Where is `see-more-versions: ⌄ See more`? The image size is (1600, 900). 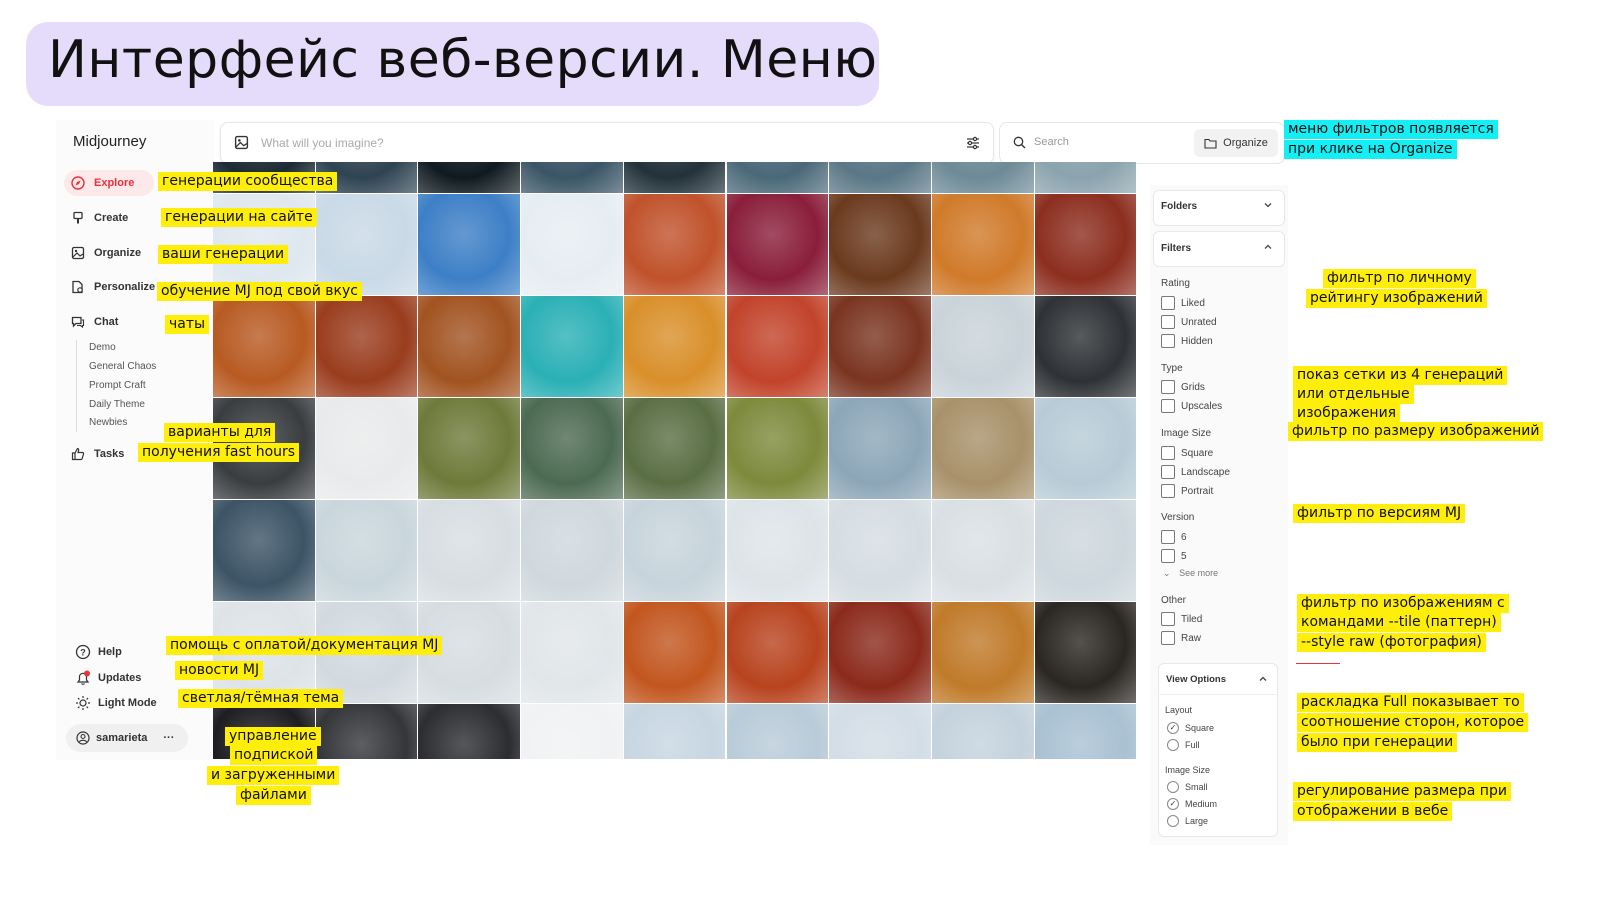 see-more-versions: ⌄ See more is located at coordinates (1190, 573).